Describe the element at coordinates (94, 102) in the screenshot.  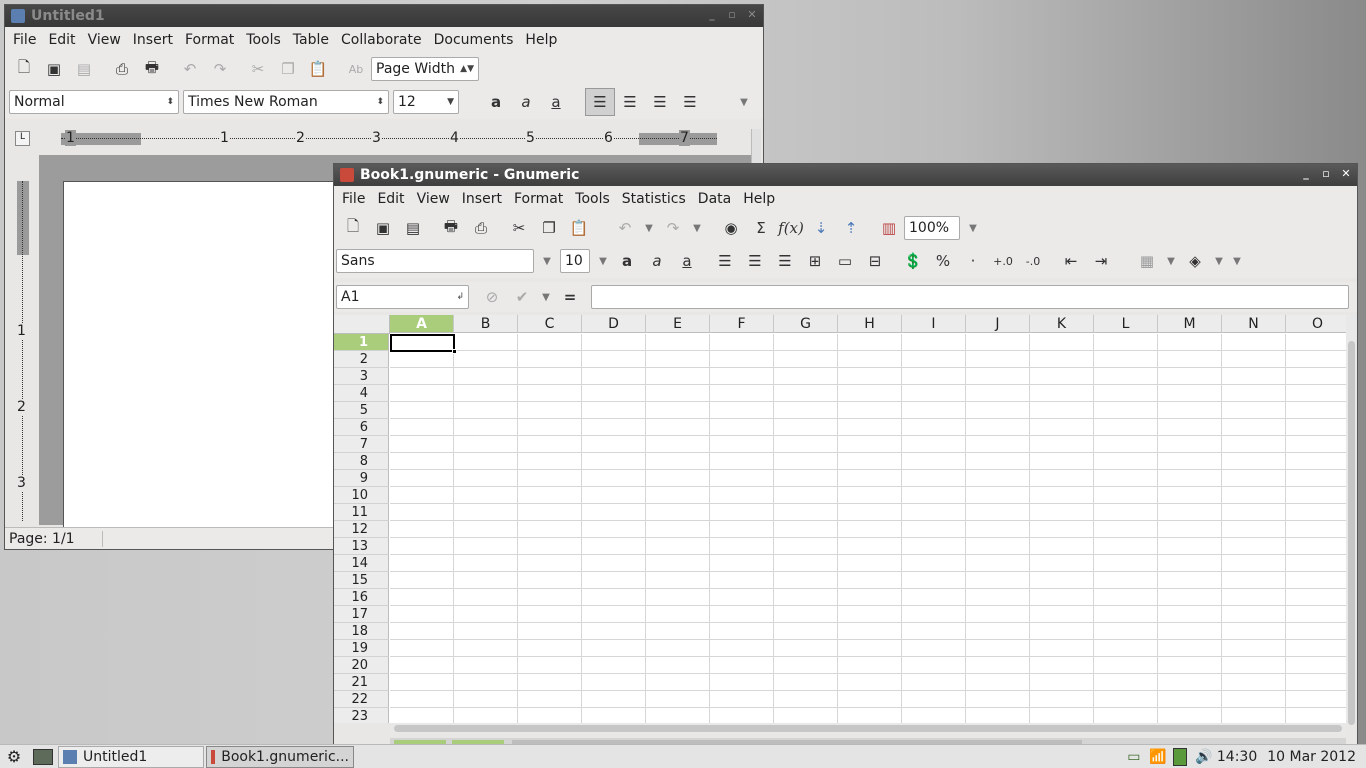
I see `style-select: Normal ⬍` at that location.